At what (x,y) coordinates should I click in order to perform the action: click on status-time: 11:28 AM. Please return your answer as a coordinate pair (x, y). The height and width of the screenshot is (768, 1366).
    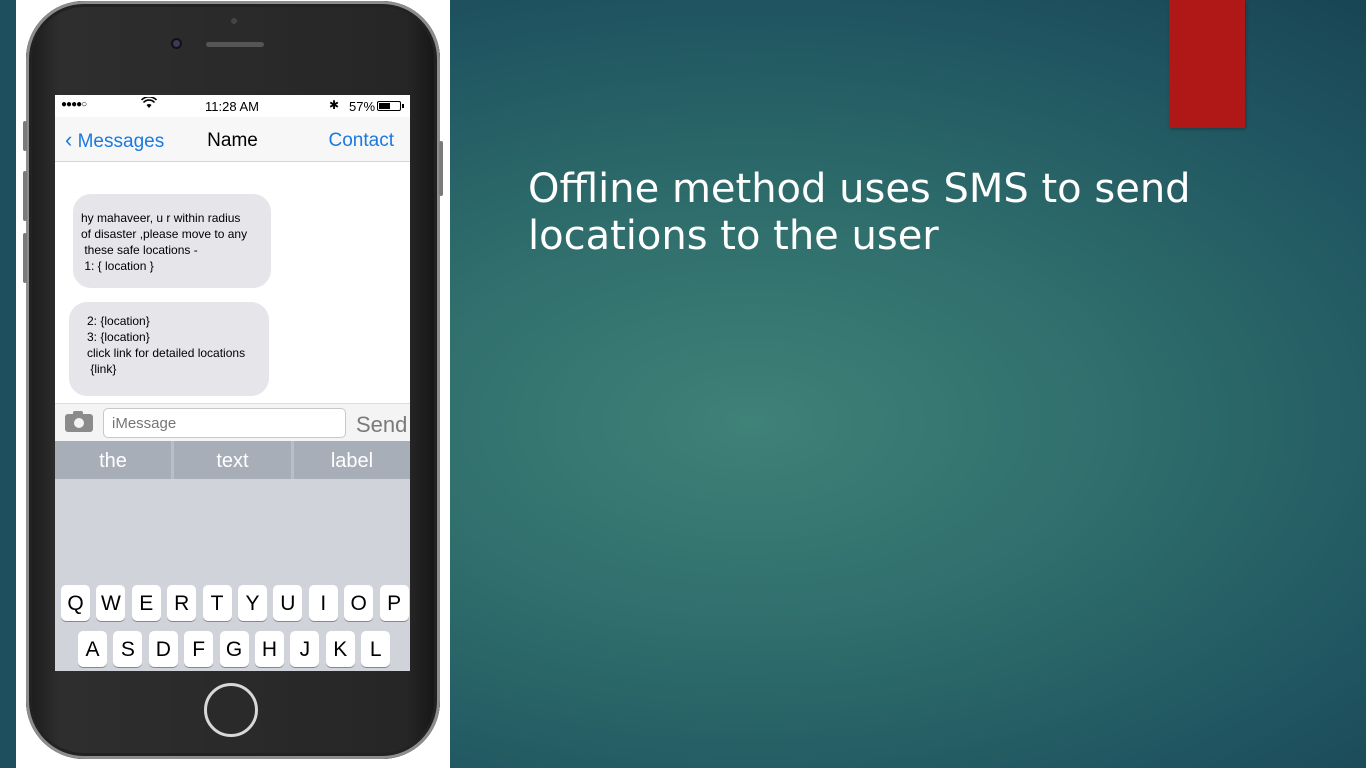
    Looking at the image, I should click on (232, 106).